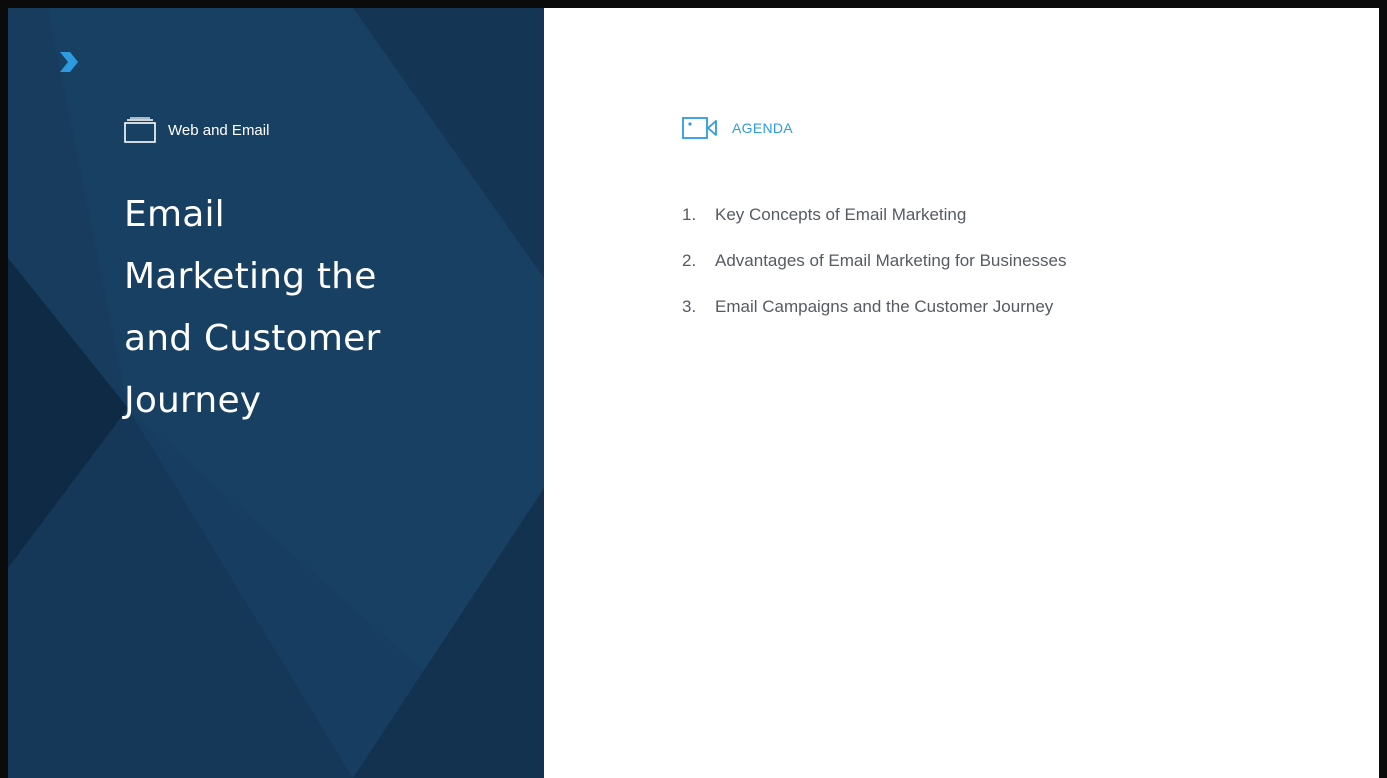 The width and height of the screenshot is (1387, 778). I want to click on agenda-item-text: Email Campaigns and the Customer Journey, so click(884, 306).